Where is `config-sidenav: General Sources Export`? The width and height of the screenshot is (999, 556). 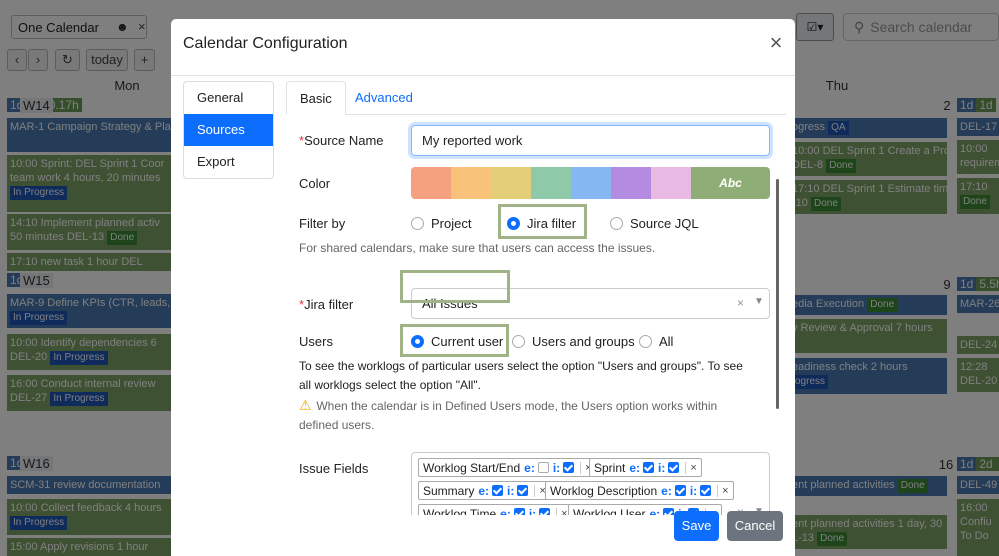 config-sidenav: General Sources Export is located at coordinates (228, 130).